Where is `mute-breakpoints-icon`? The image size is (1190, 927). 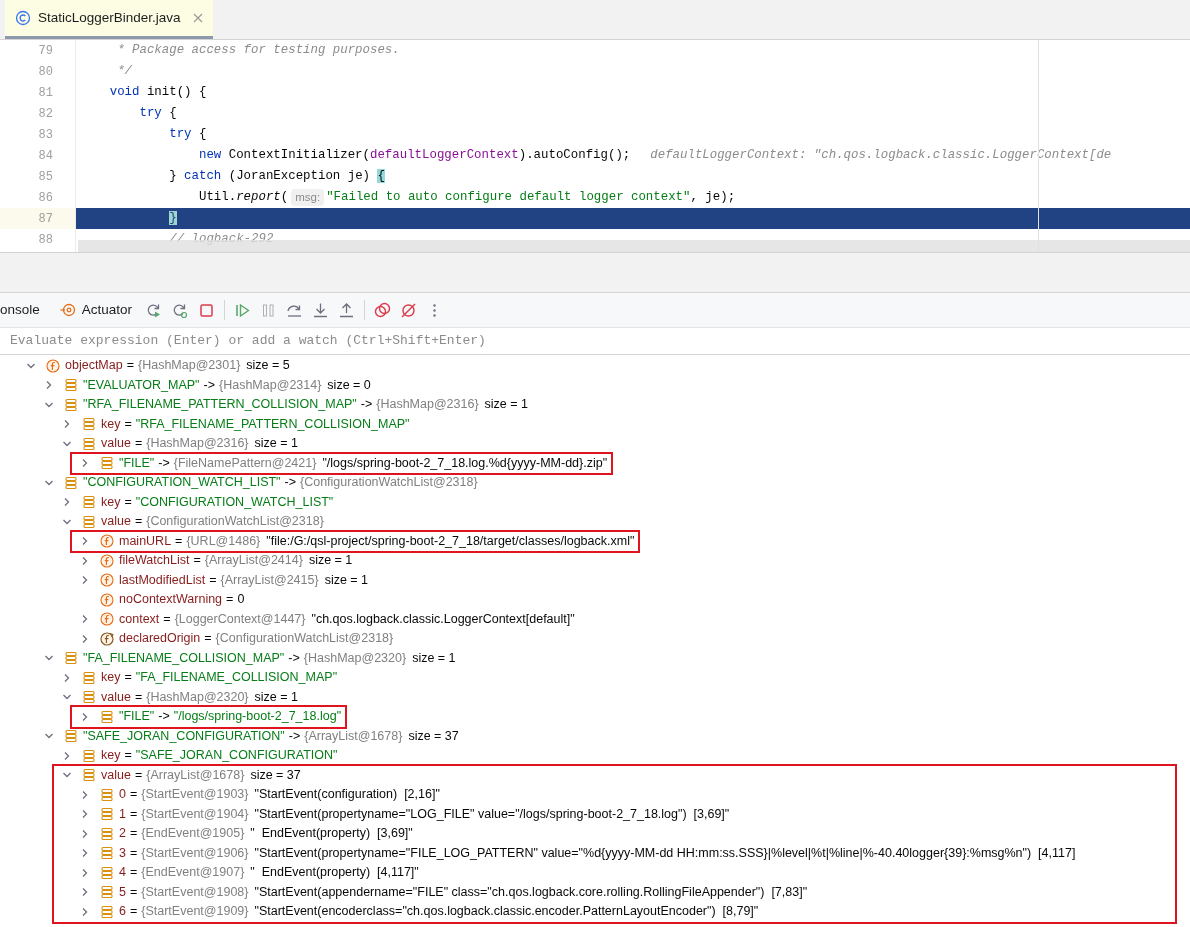 mute-breakpoints-icon is located at coordinates (409, 310).